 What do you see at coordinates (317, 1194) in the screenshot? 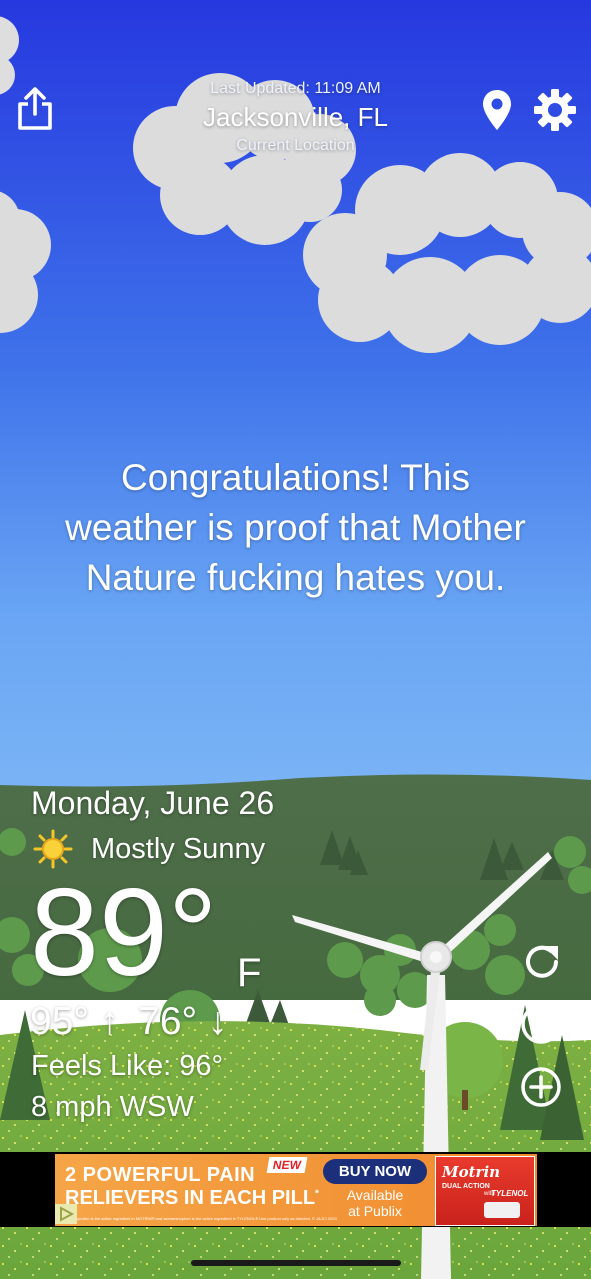
I see `ad-headline-mark: *` at bounding box center [317, 1194].